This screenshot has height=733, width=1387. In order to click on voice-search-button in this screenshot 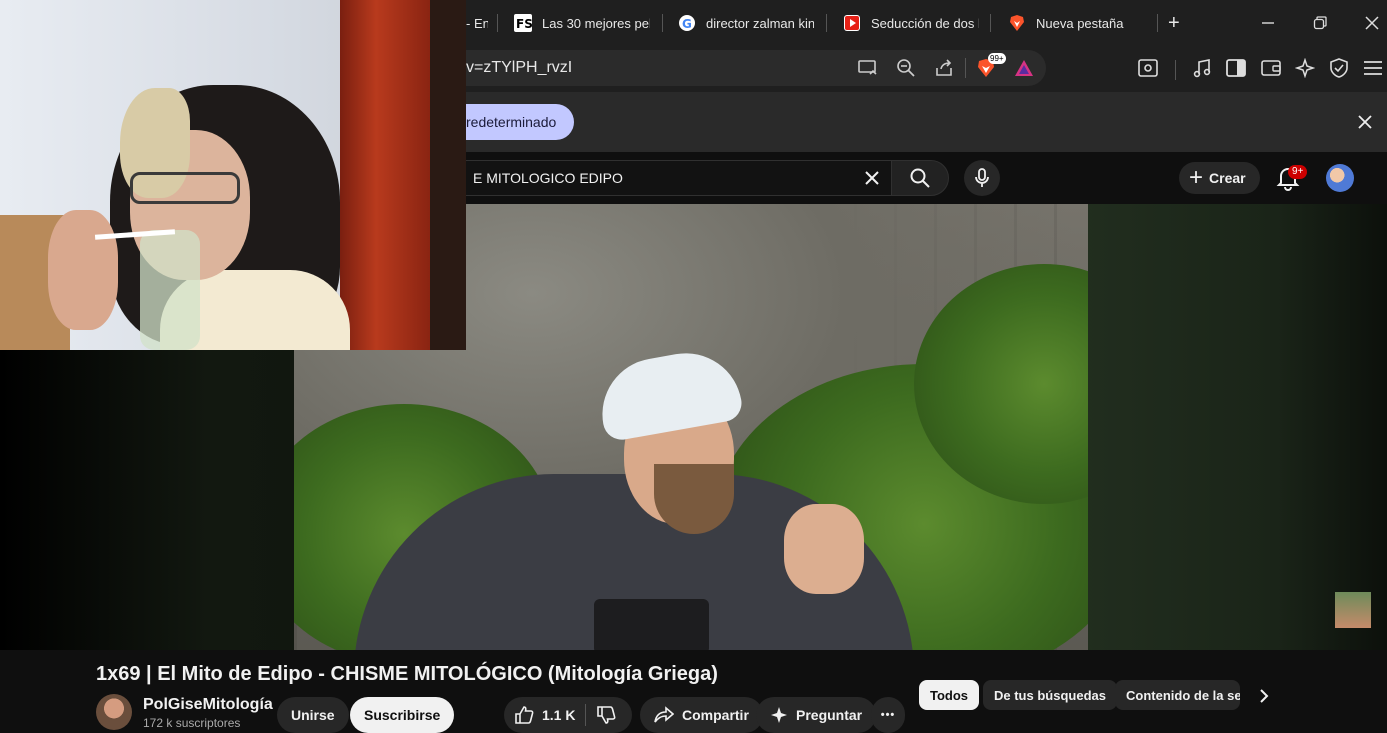, I will do `click(982, 178)`.